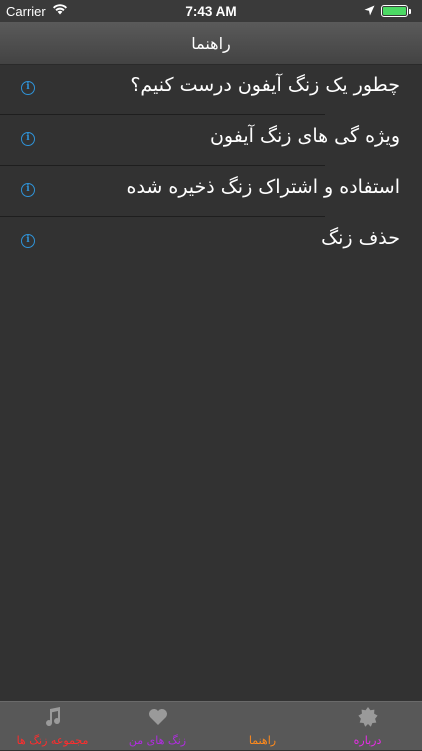 Image resolution: width=422 pixels, height=751 pixels. Describe the element at coordinates (157, 719) in the screenshot. I see `heart-icon` at that location.